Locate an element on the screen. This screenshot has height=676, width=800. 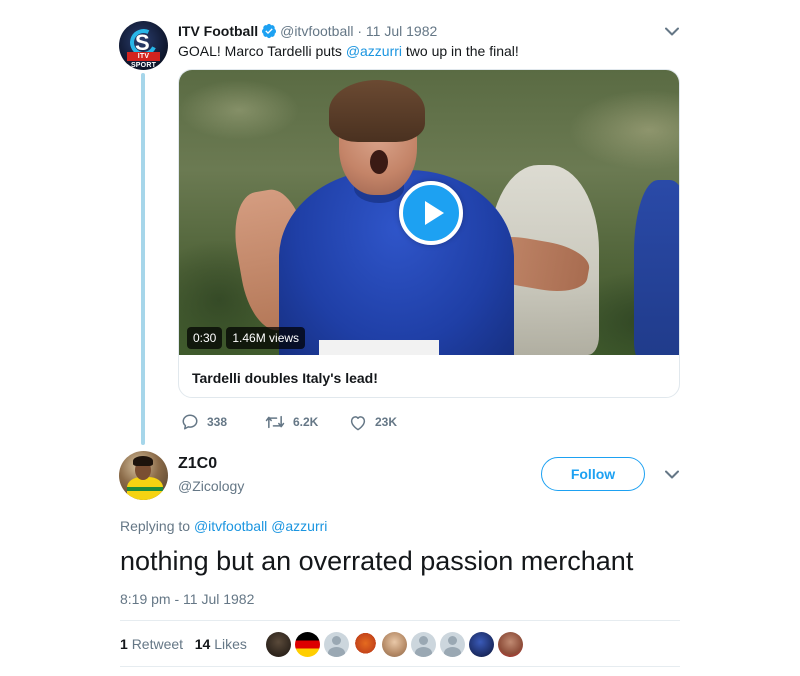
parent-handle: @itvfootball is located at coordinates (316, 31).